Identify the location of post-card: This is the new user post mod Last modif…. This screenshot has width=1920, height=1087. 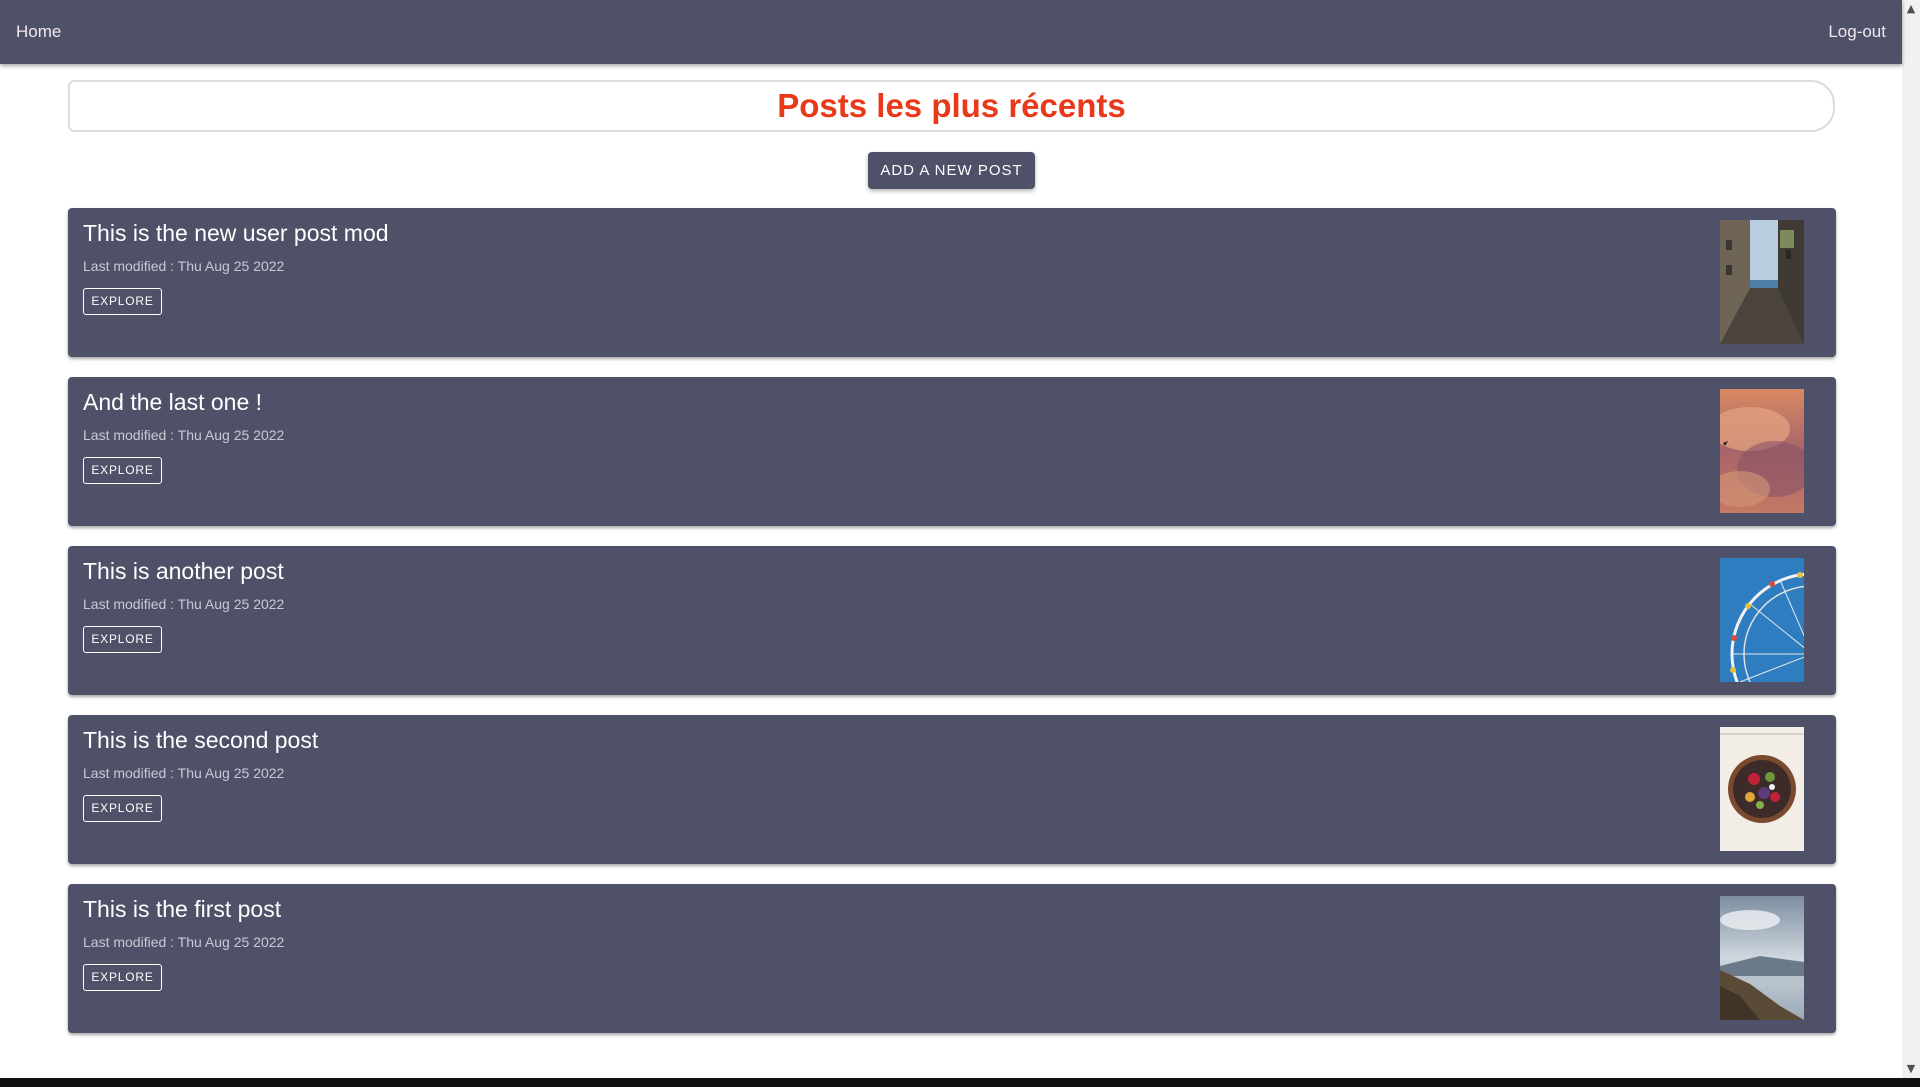
(952, 282).